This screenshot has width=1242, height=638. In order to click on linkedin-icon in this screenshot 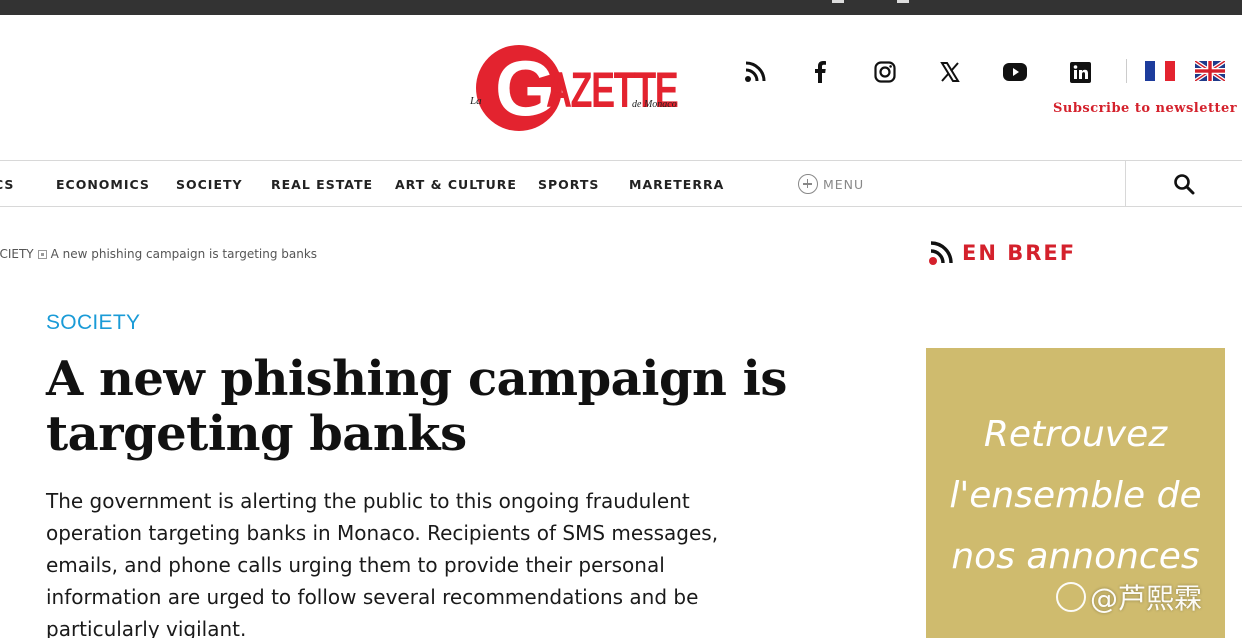, I will do `click(1080, 72)`.